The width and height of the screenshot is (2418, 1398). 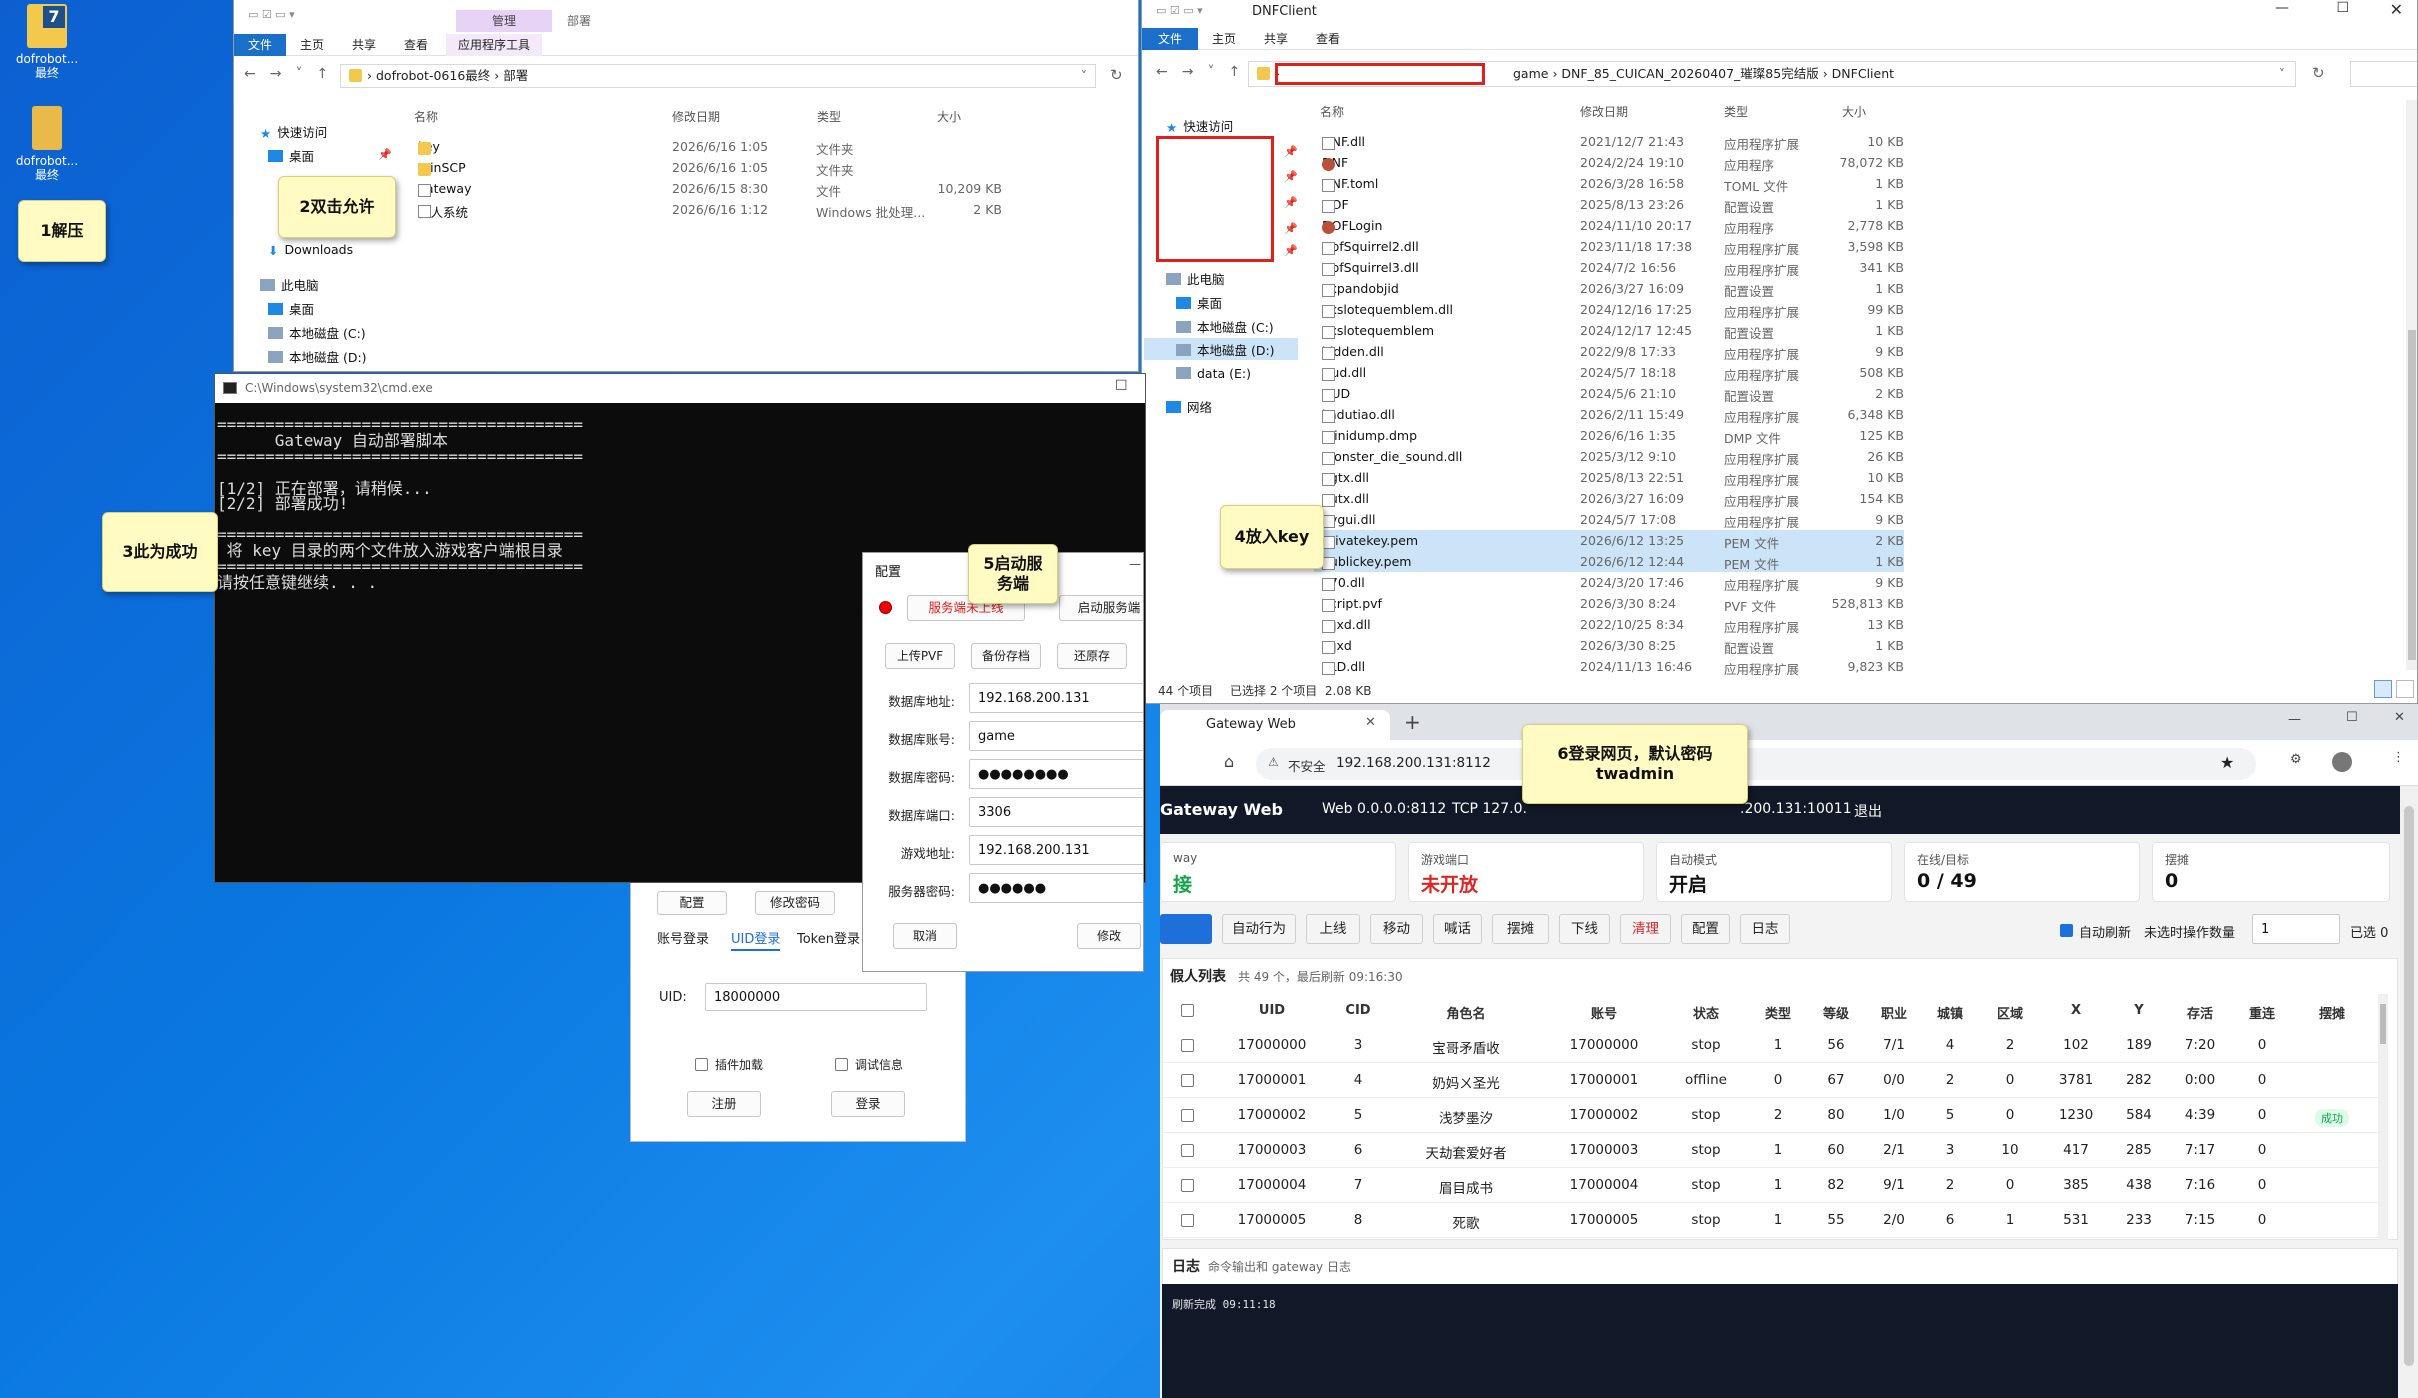 What do you see at coordinates (2138, 1010) in the screenshot?
I see `column-header: Y` at bounding box center [2138, 1010].